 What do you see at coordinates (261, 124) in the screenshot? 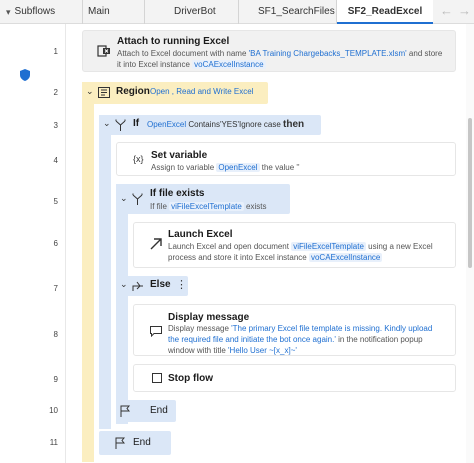
I see `option-text: Ignore case` at bounding box center [261, 124].